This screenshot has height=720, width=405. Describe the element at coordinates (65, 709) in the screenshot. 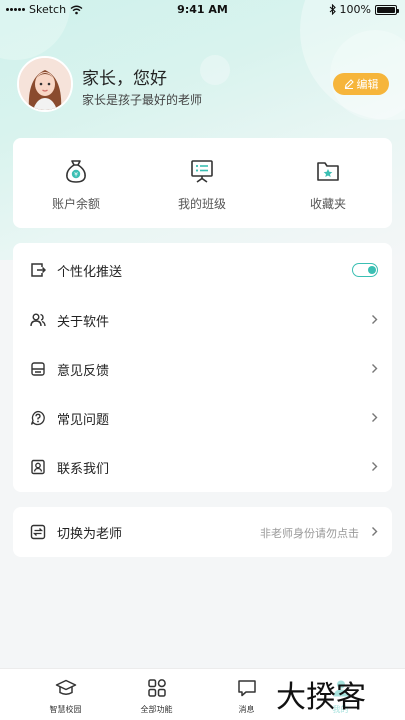

I see `tab-label: 智慧校园` at that location.